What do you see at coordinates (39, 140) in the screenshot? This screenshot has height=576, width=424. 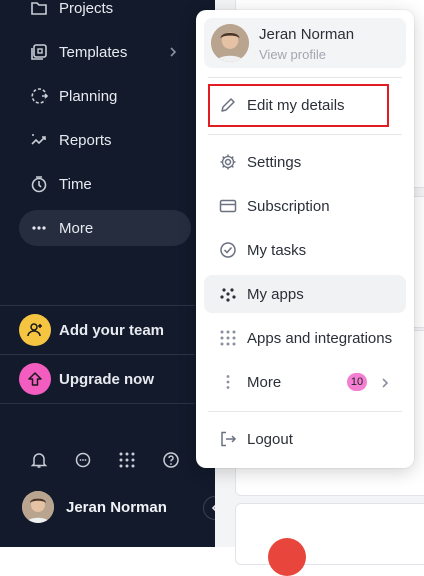 I see `reports-icon` at bounding box center [39, 140].